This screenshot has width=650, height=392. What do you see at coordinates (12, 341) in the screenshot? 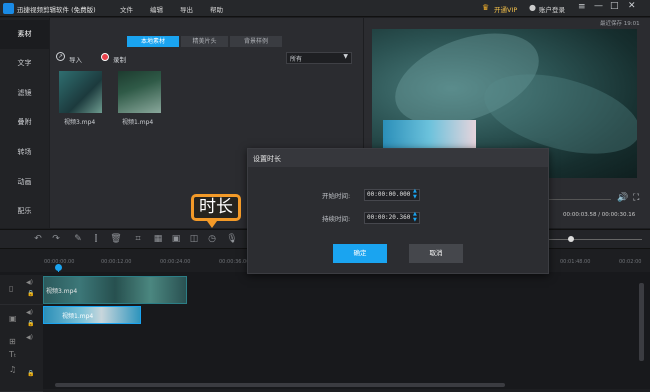
I see `overlay-track-icon: ⊞` at bounding box center [12, 341].